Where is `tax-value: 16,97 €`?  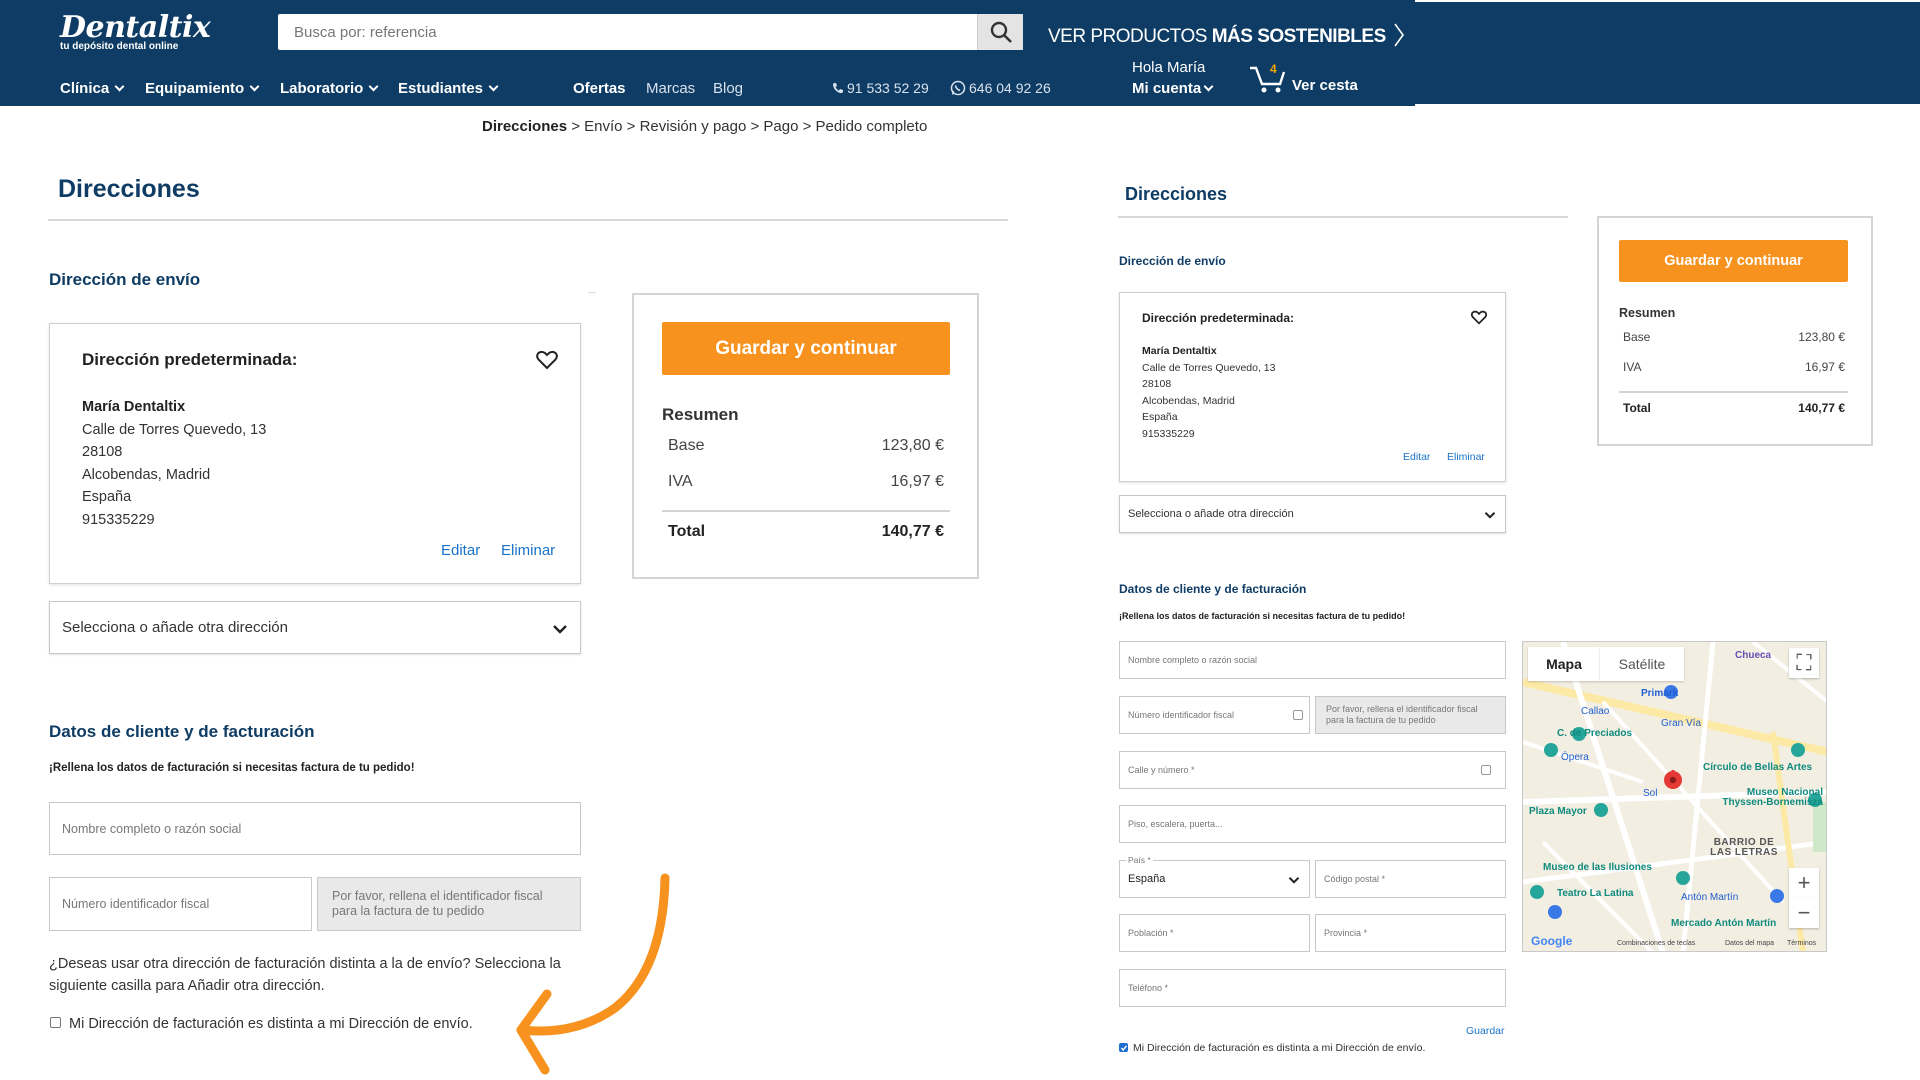
tax-value: 16,97 € is located at coordinates (917, 481).